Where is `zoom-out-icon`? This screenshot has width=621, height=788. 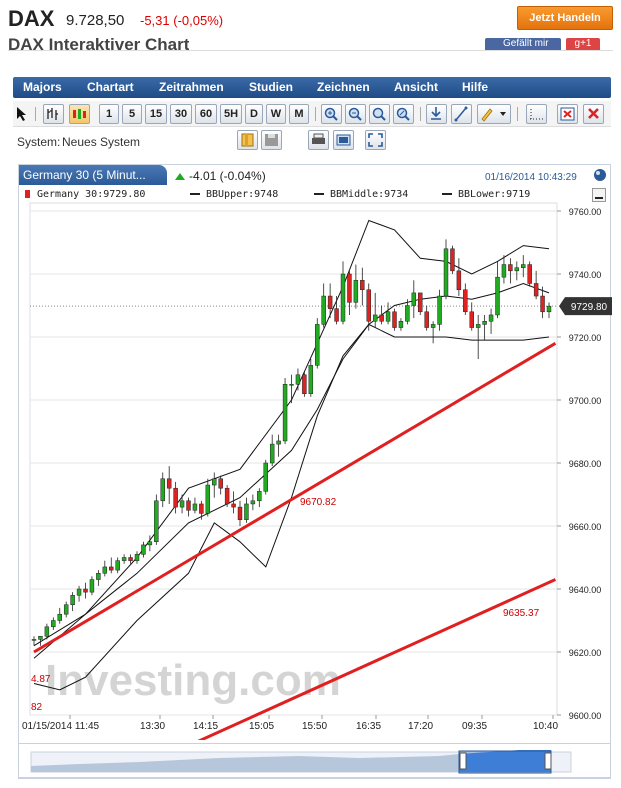 zoom-out-icon is located at coordinates (355, 114).